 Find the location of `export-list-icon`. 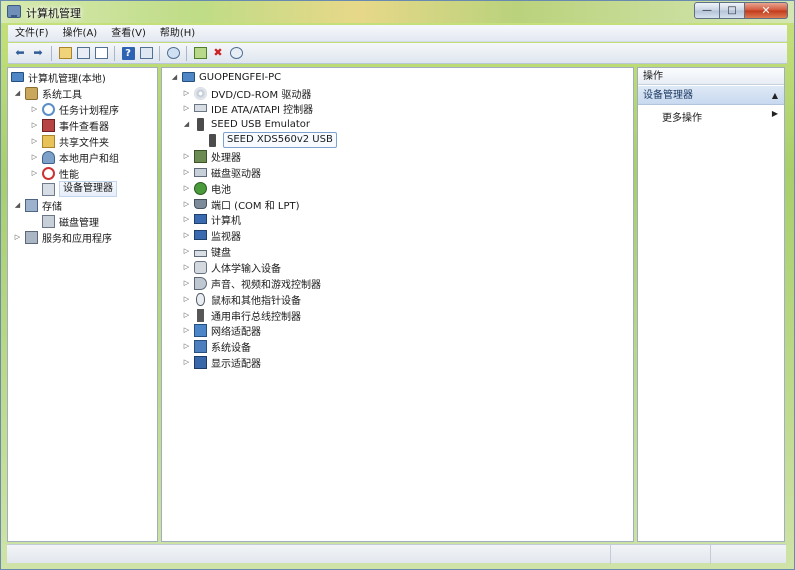

export-list-icon is located at coordinates (101, 53).